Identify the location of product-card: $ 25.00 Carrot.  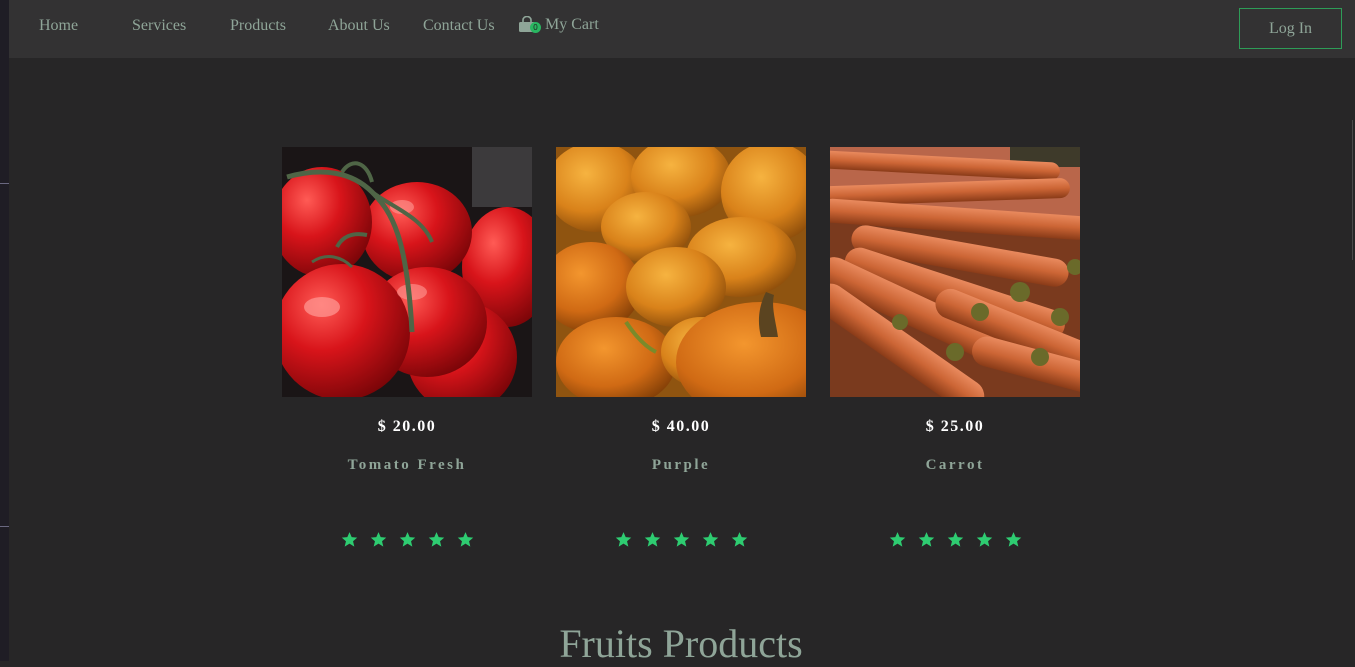
(955, 347).